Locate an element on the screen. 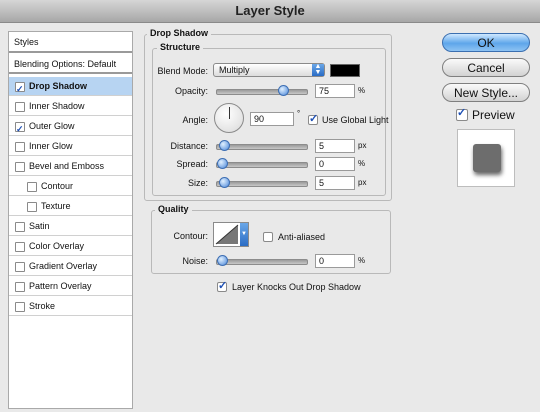  window-title: Layer Style is located at coordinates (270, 10).